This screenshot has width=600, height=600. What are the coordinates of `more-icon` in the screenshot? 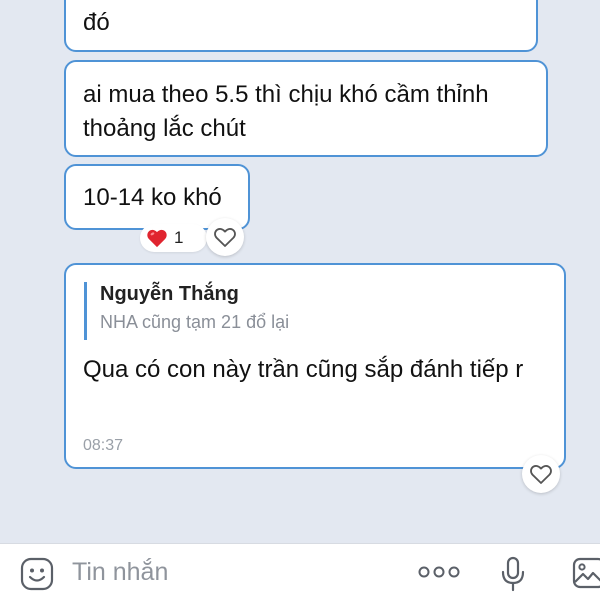 It's located at (439, 572).